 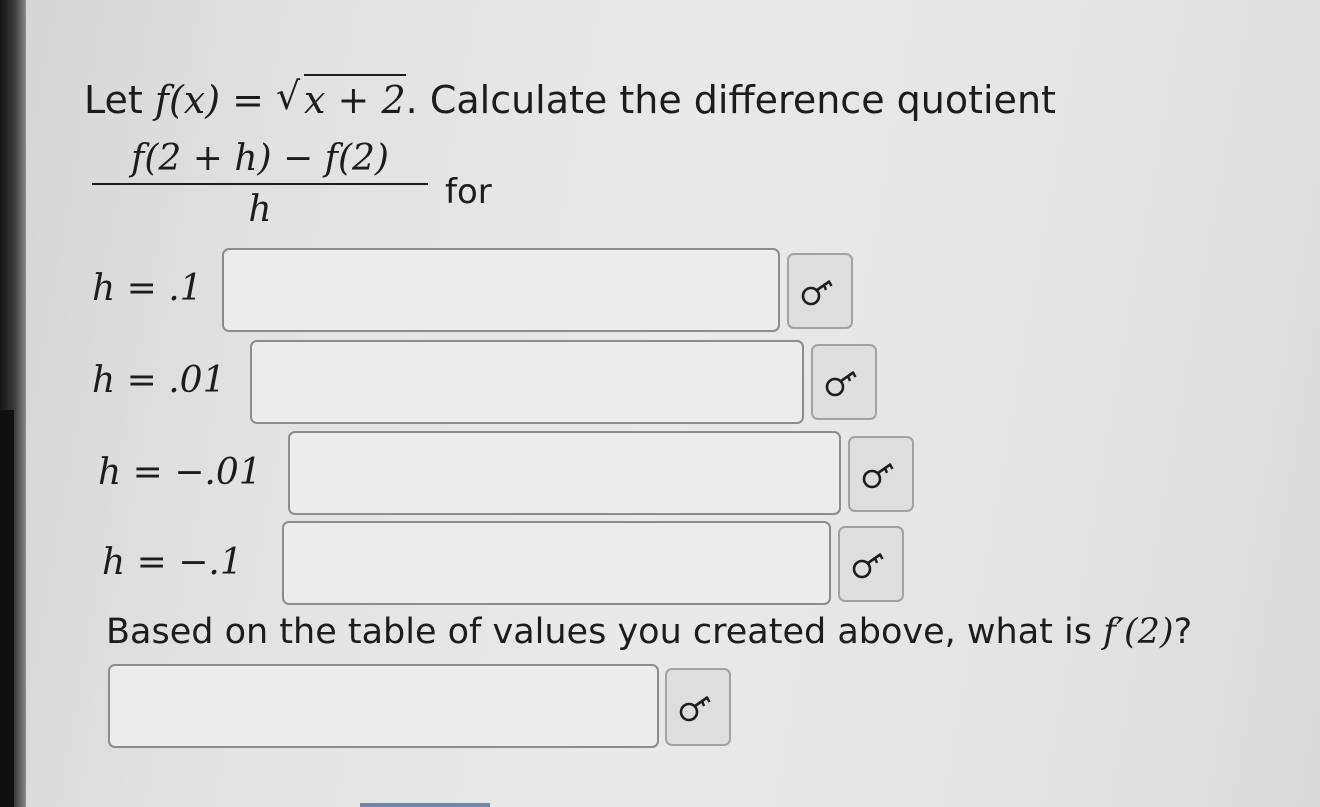 I want to click on question-mark: ?, so click(x=1183, y=632).